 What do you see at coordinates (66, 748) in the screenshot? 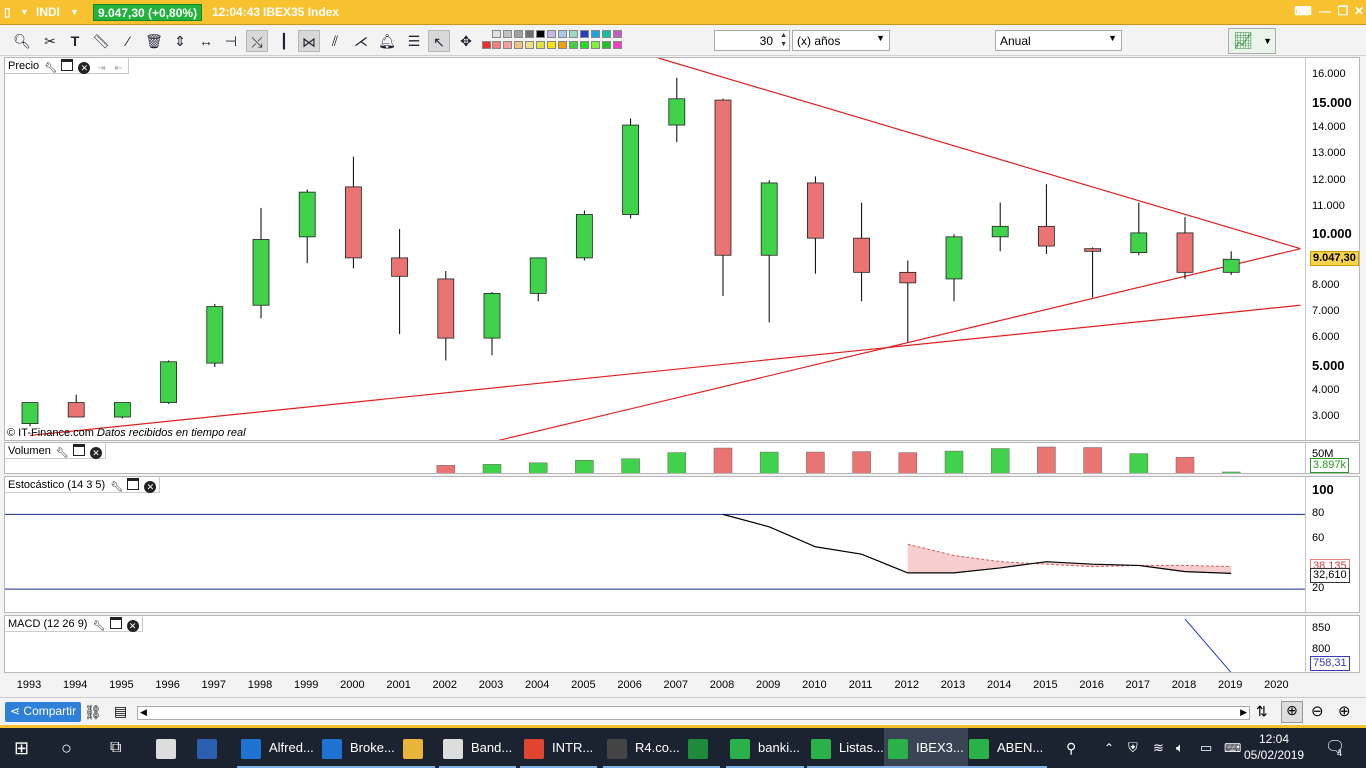
I see `search-icon: ○` at bounding box center [66, 748].